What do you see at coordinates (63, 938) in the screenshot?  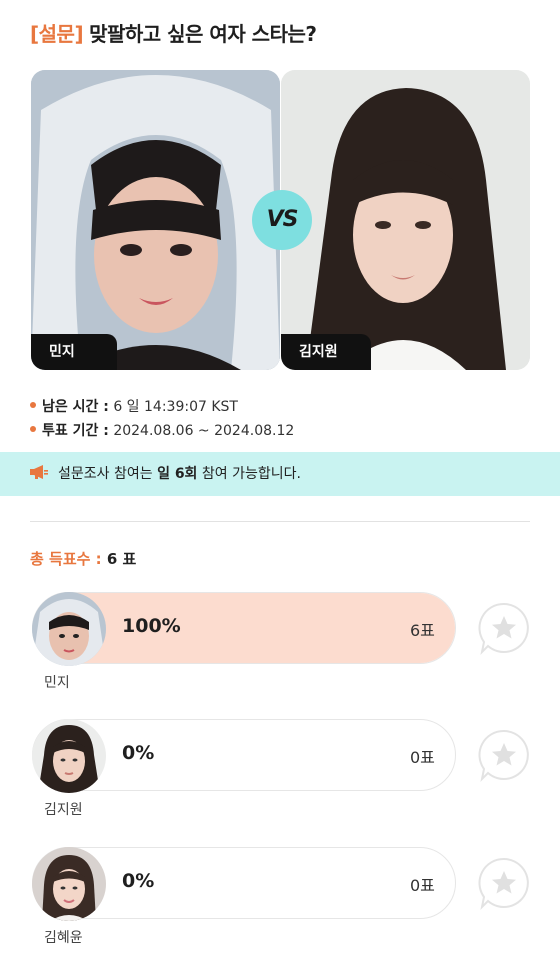 I see `result-name: 김혜윤` at bounding box center [63, 938].